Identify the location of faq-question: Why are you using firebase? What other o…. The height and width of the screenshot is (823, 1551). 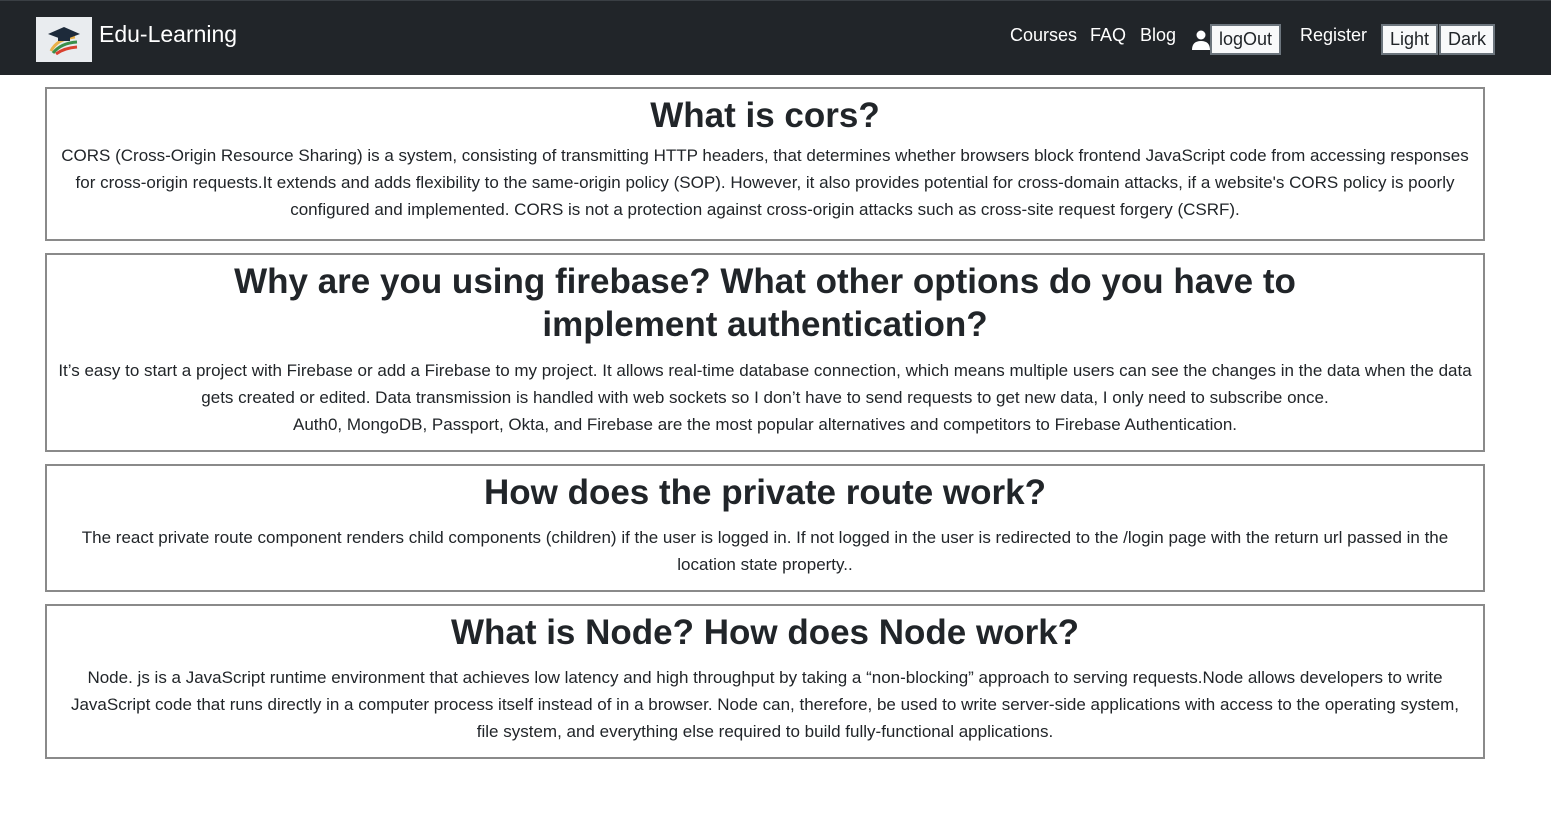
(765, 303).